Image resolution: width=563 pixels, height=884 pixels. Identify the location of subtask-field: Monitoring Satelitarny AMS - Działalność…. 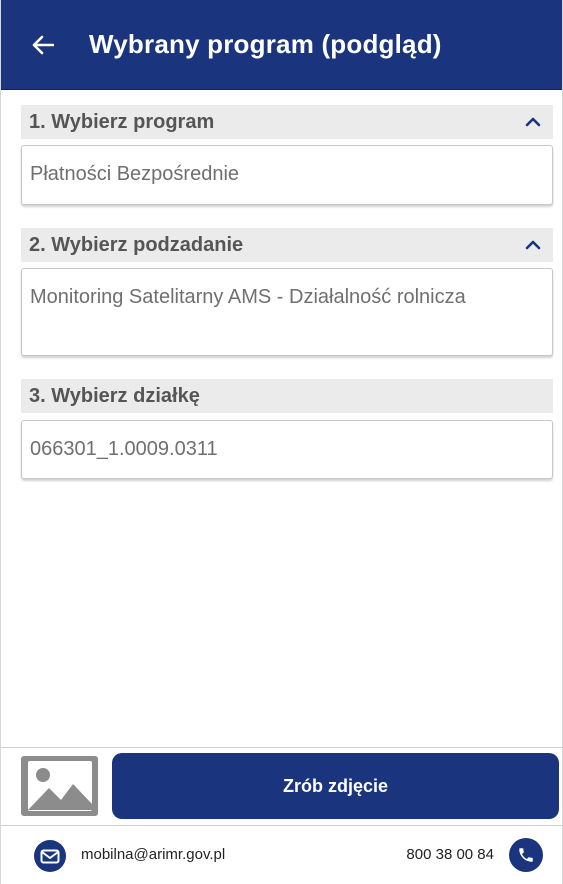
(287, 312).